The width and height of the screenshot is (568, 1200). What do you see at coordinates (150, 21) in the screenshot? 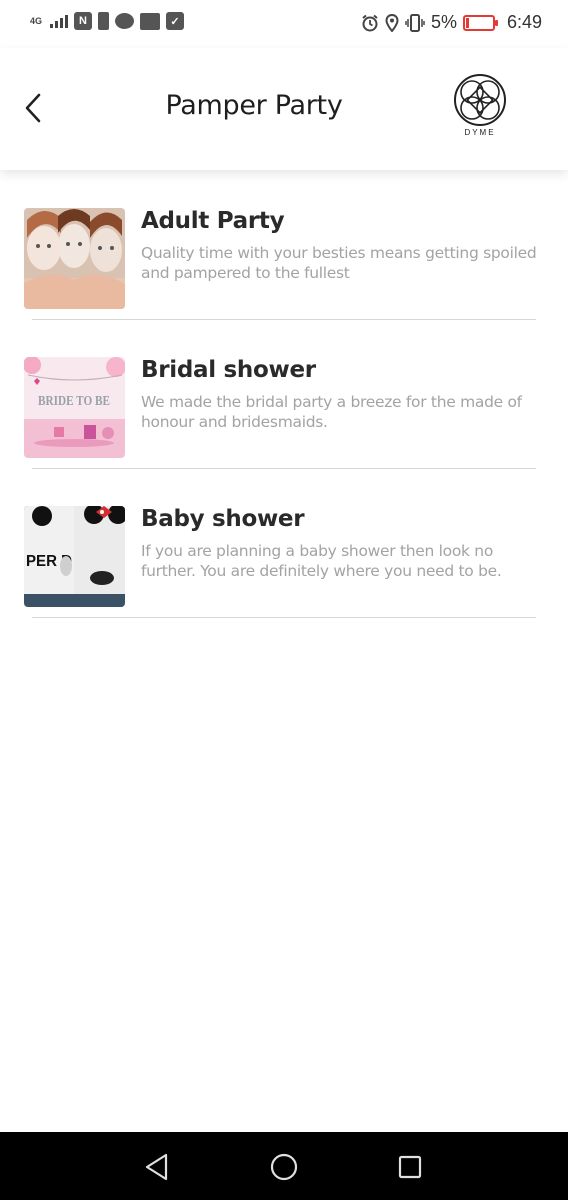
I see `bible-app-icon` at bounding box center [150, 21].